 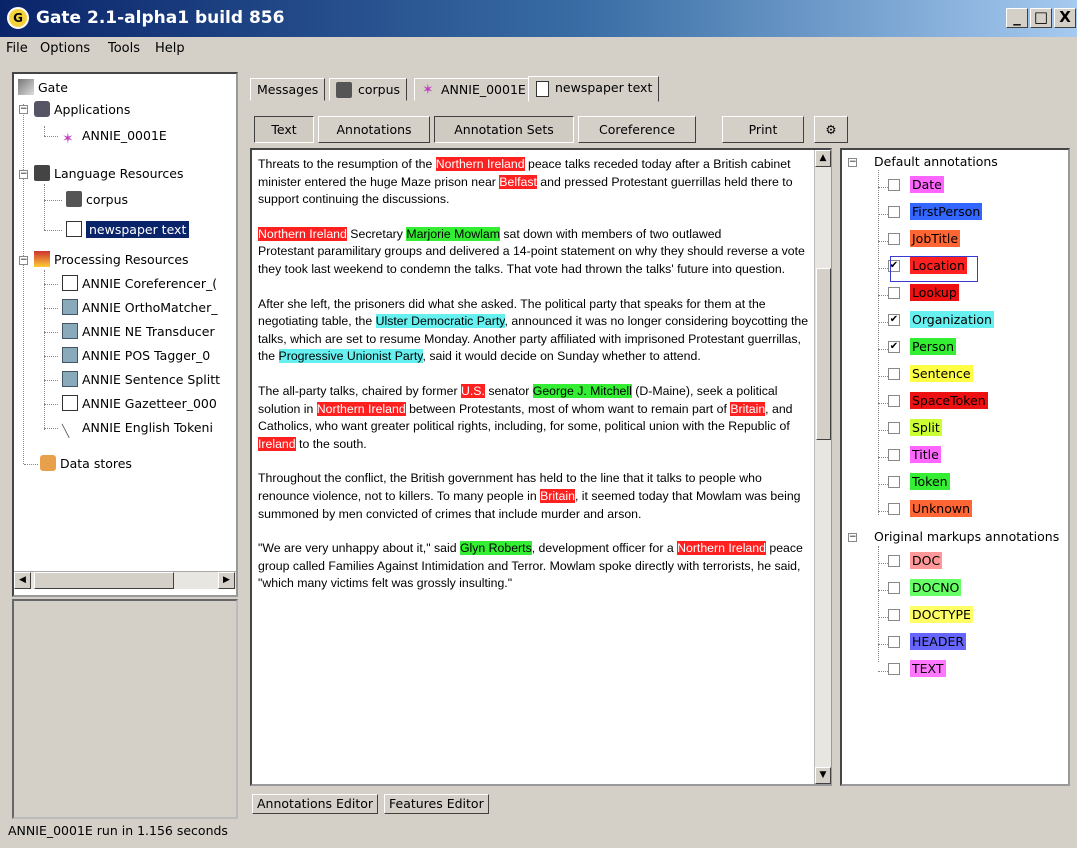 What do you see at coordinates (582, 390) in the screenshot?
I see `person-annotation: George J. Mitchell` at bounding box center [582, 390].